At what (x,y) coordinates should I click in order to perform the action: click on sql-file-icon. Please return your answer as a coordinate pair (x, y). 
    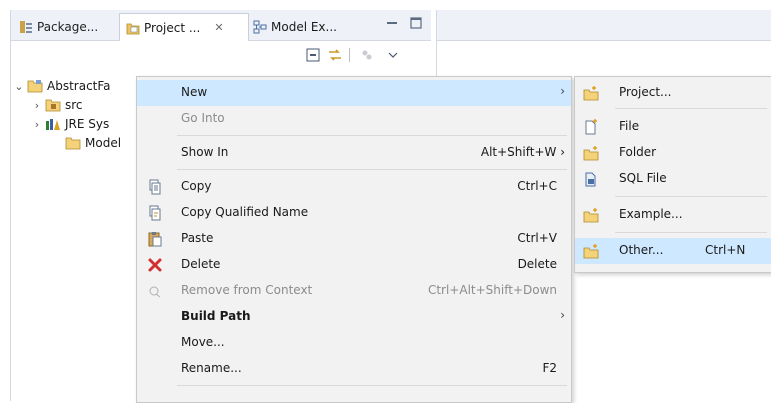
    Looking at the image, I should click on (591, 179).